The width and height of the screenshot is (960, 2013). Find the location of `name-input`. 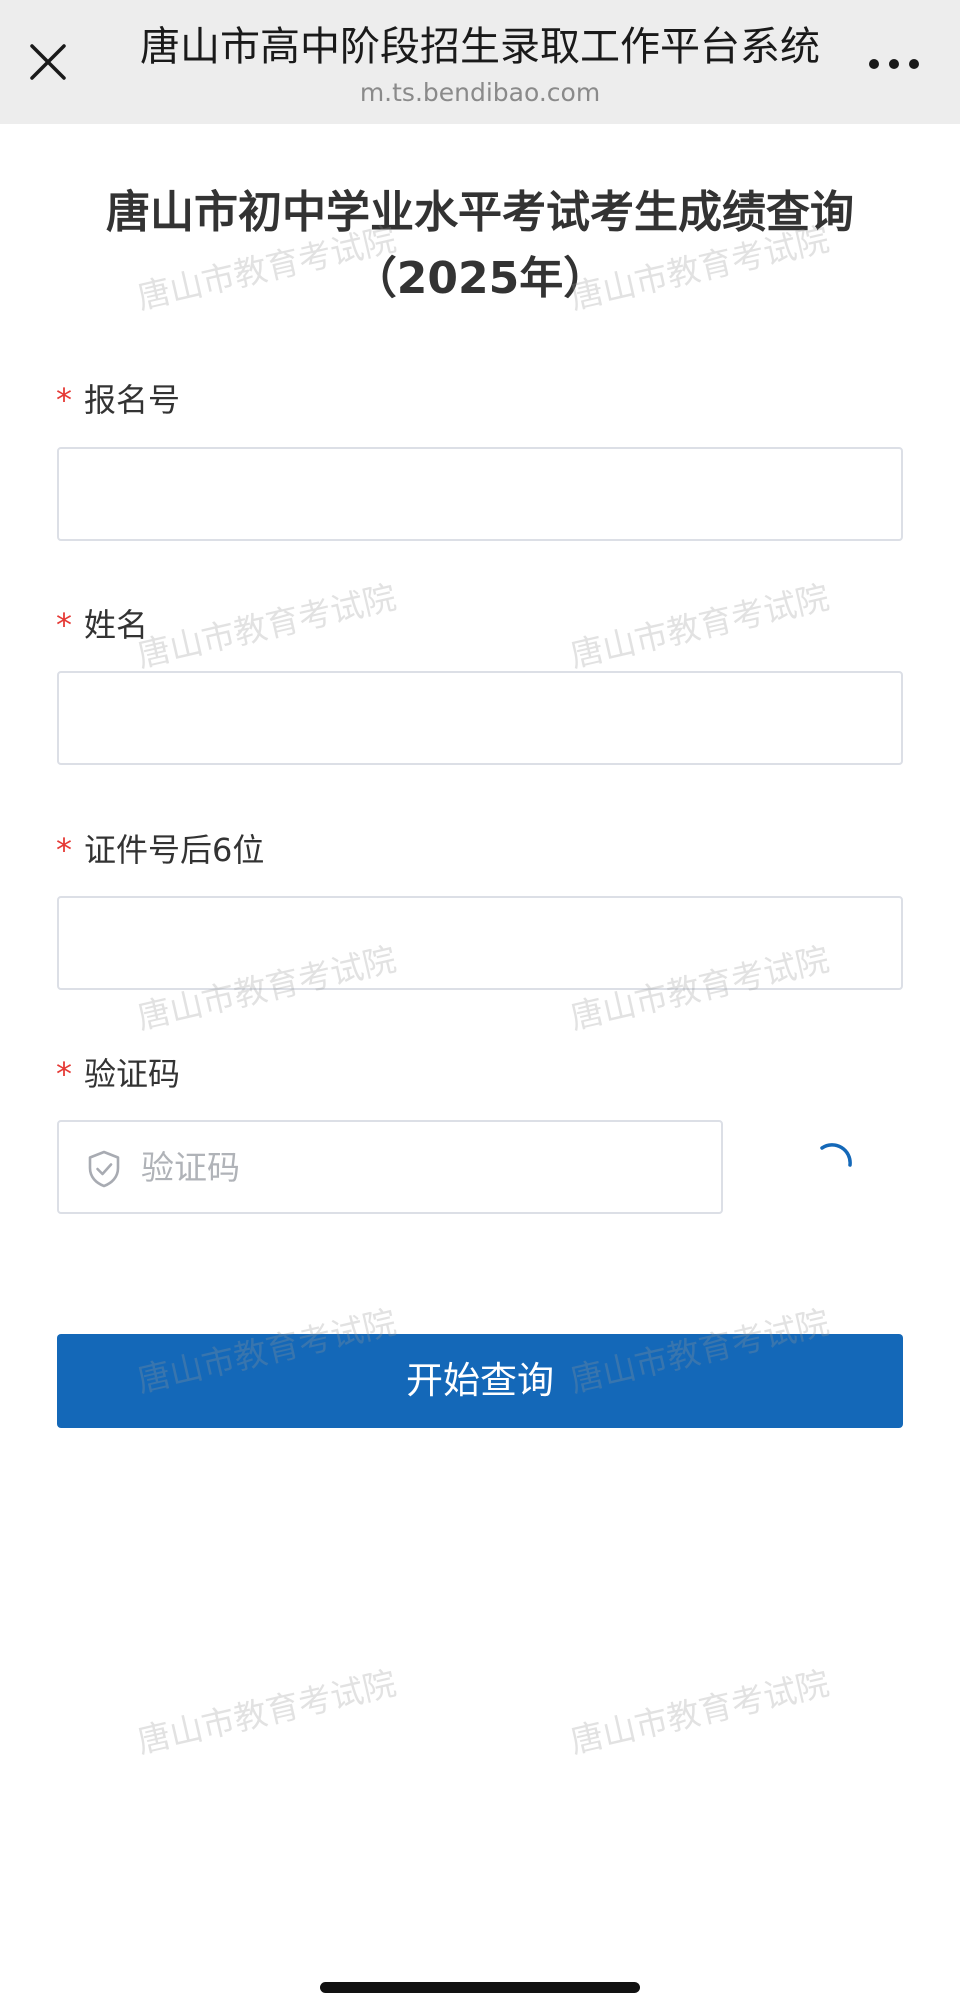

name-input is located at coordinates (480, 718).